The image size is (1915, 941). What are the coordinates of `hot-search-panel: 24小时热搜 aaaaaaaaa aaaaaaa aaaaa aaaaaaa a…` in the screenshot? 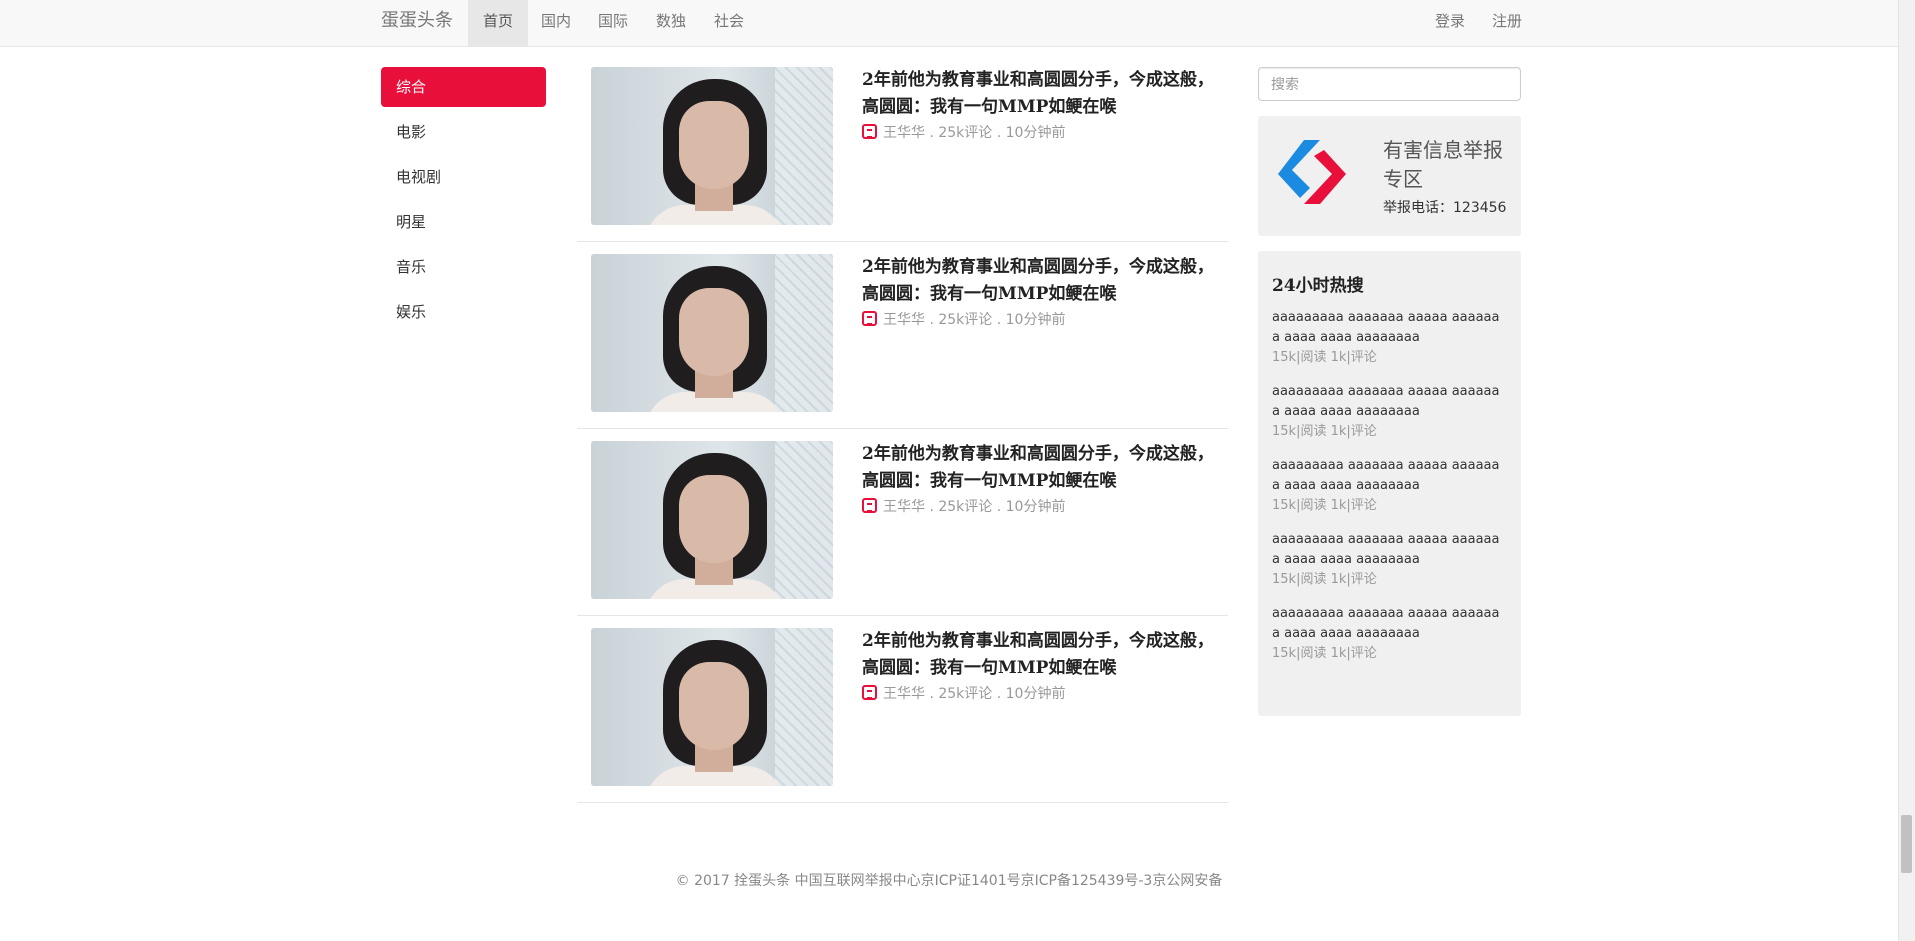 It's located at (1389, 483).